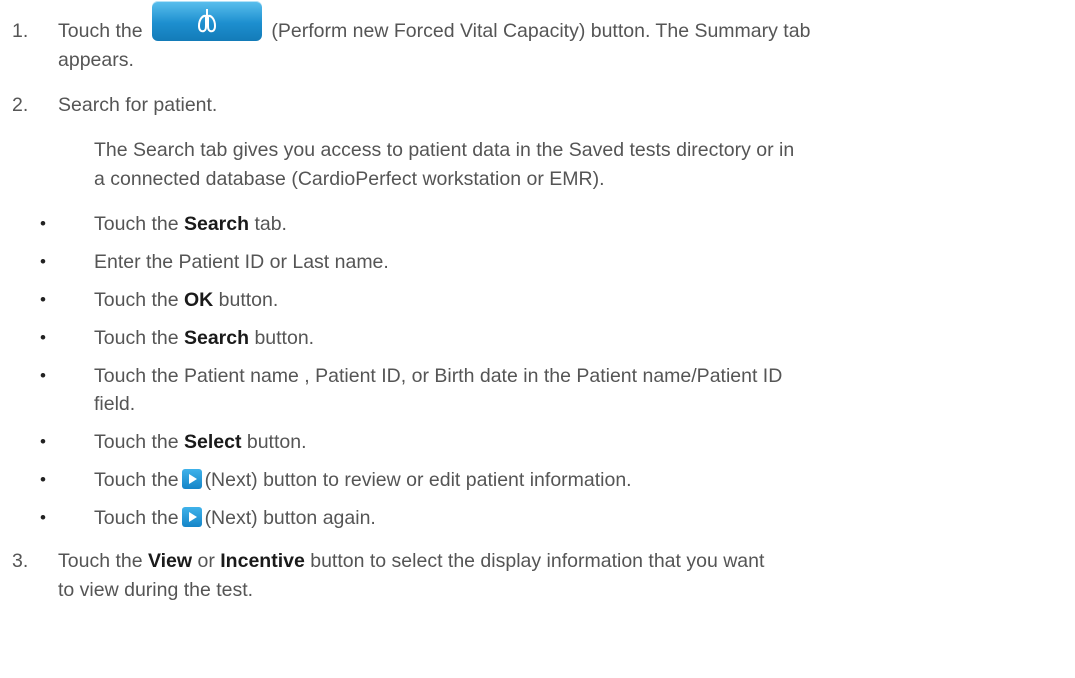 This screenshot has width=1075, height=678. What do you see at coordinates (20, 31) in the screenshot?
I see `step-number: 1.` at bounding box center [20, 31].